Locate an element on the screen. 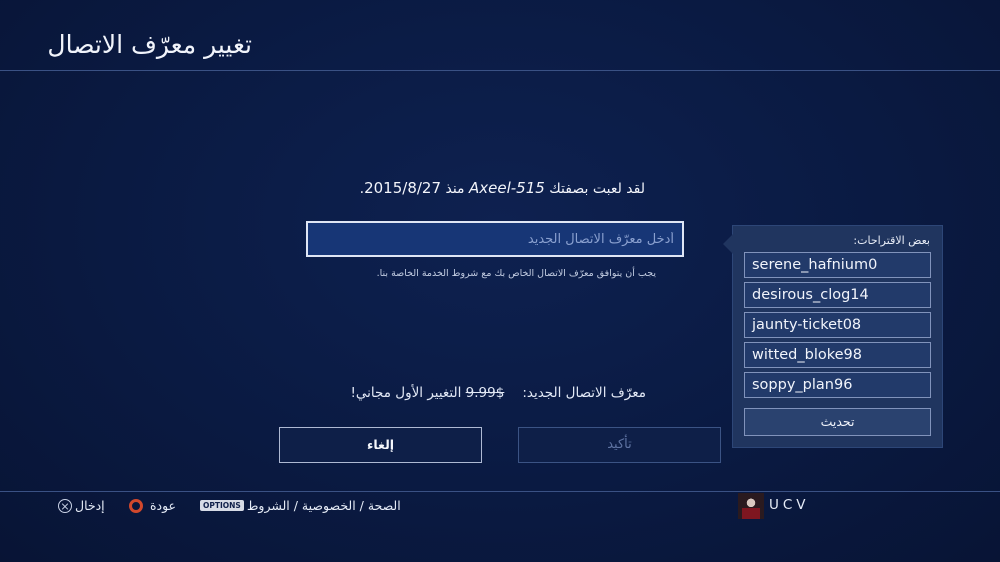 The image size is (1000, 562). options-button-icon: OPTIONS is located at coordinates (222, 505).